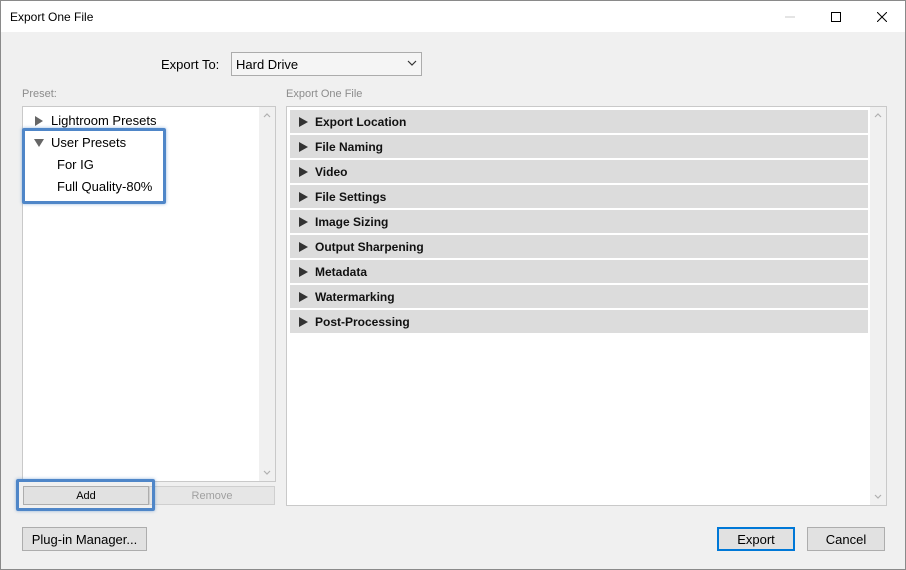 This screenshot has width=906, height=570. What do you see at coordinates (579, 196) in the screenshot?
I see `section-file-settings: File Settings` at bounding box center [579, 196].